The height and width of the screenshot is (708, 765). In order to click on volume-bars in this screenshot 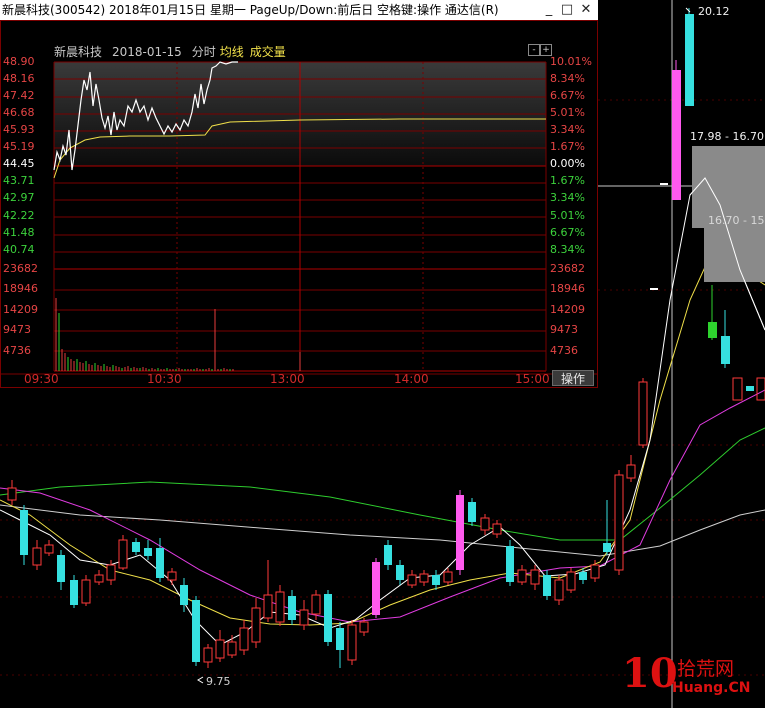, I will do `click(144, 334)`.